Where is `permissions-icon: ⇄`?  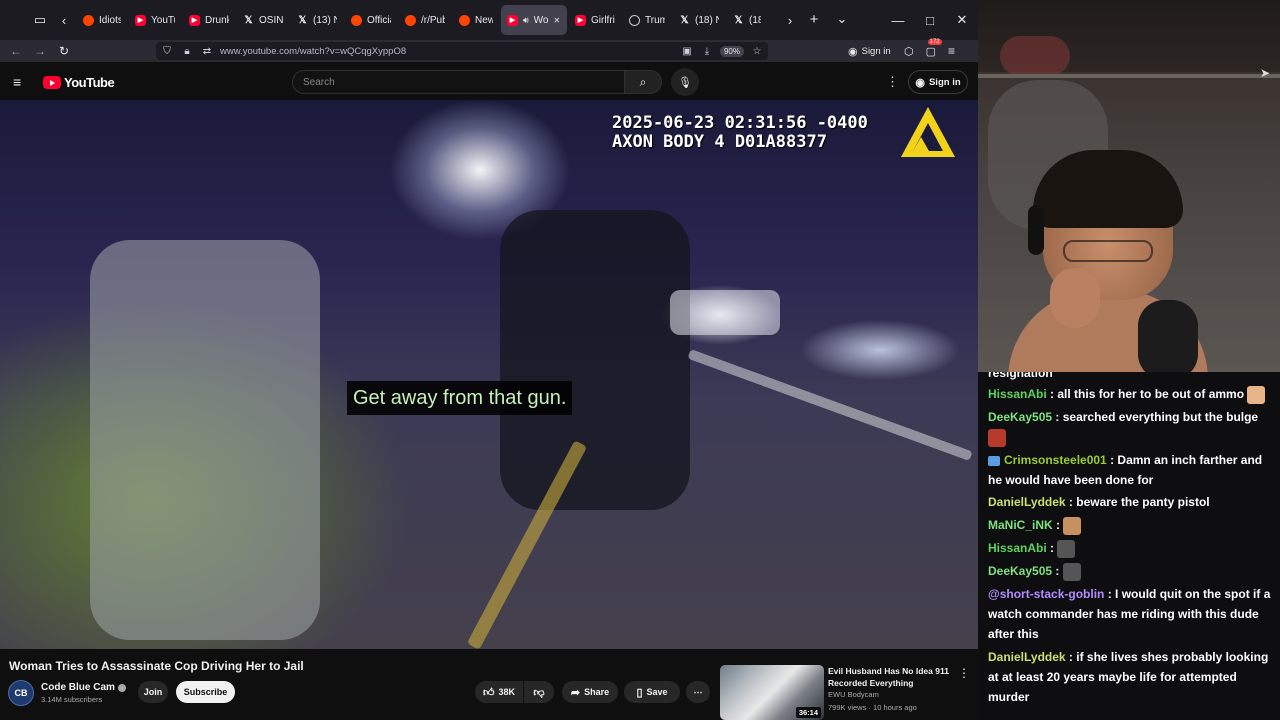 permissions-icon: ⇄ is located at coordinates (207, 51).